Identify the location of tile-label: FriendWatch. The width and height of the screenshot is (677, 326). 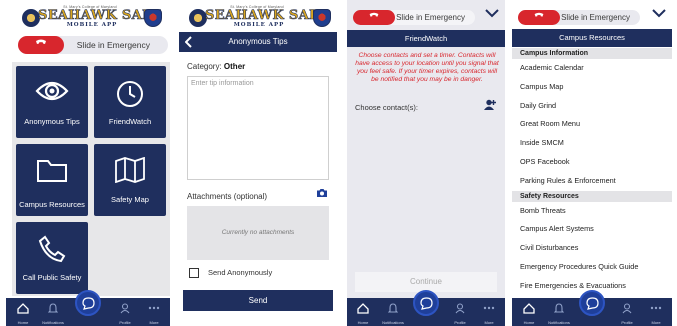
(130, 121).